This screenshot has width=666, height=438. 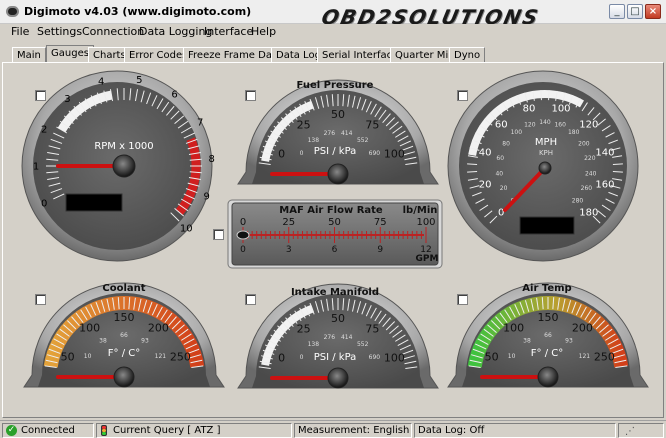 I want to click on at-inner-label: 10, so click(x=512, y=356).